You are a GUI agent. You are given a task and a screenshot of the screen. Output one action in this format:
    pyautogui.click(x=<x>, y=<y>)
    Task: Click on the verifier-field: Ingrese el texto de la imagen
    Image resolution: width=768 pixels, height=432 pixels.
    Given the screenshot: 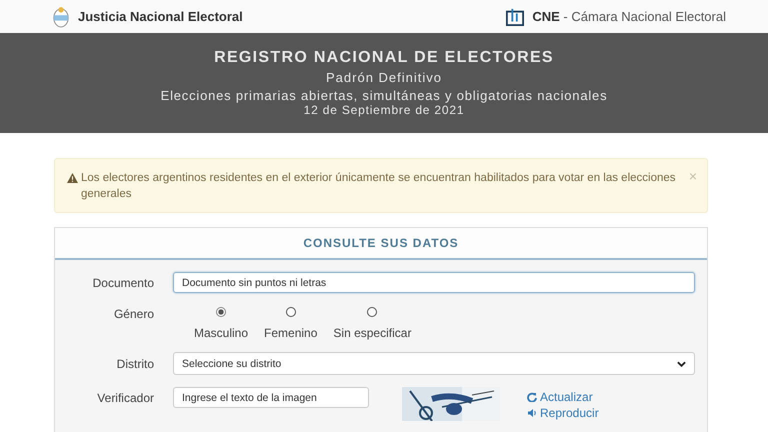 What is the action you would take?
    pyautogui.click(x=271, y=397)
    